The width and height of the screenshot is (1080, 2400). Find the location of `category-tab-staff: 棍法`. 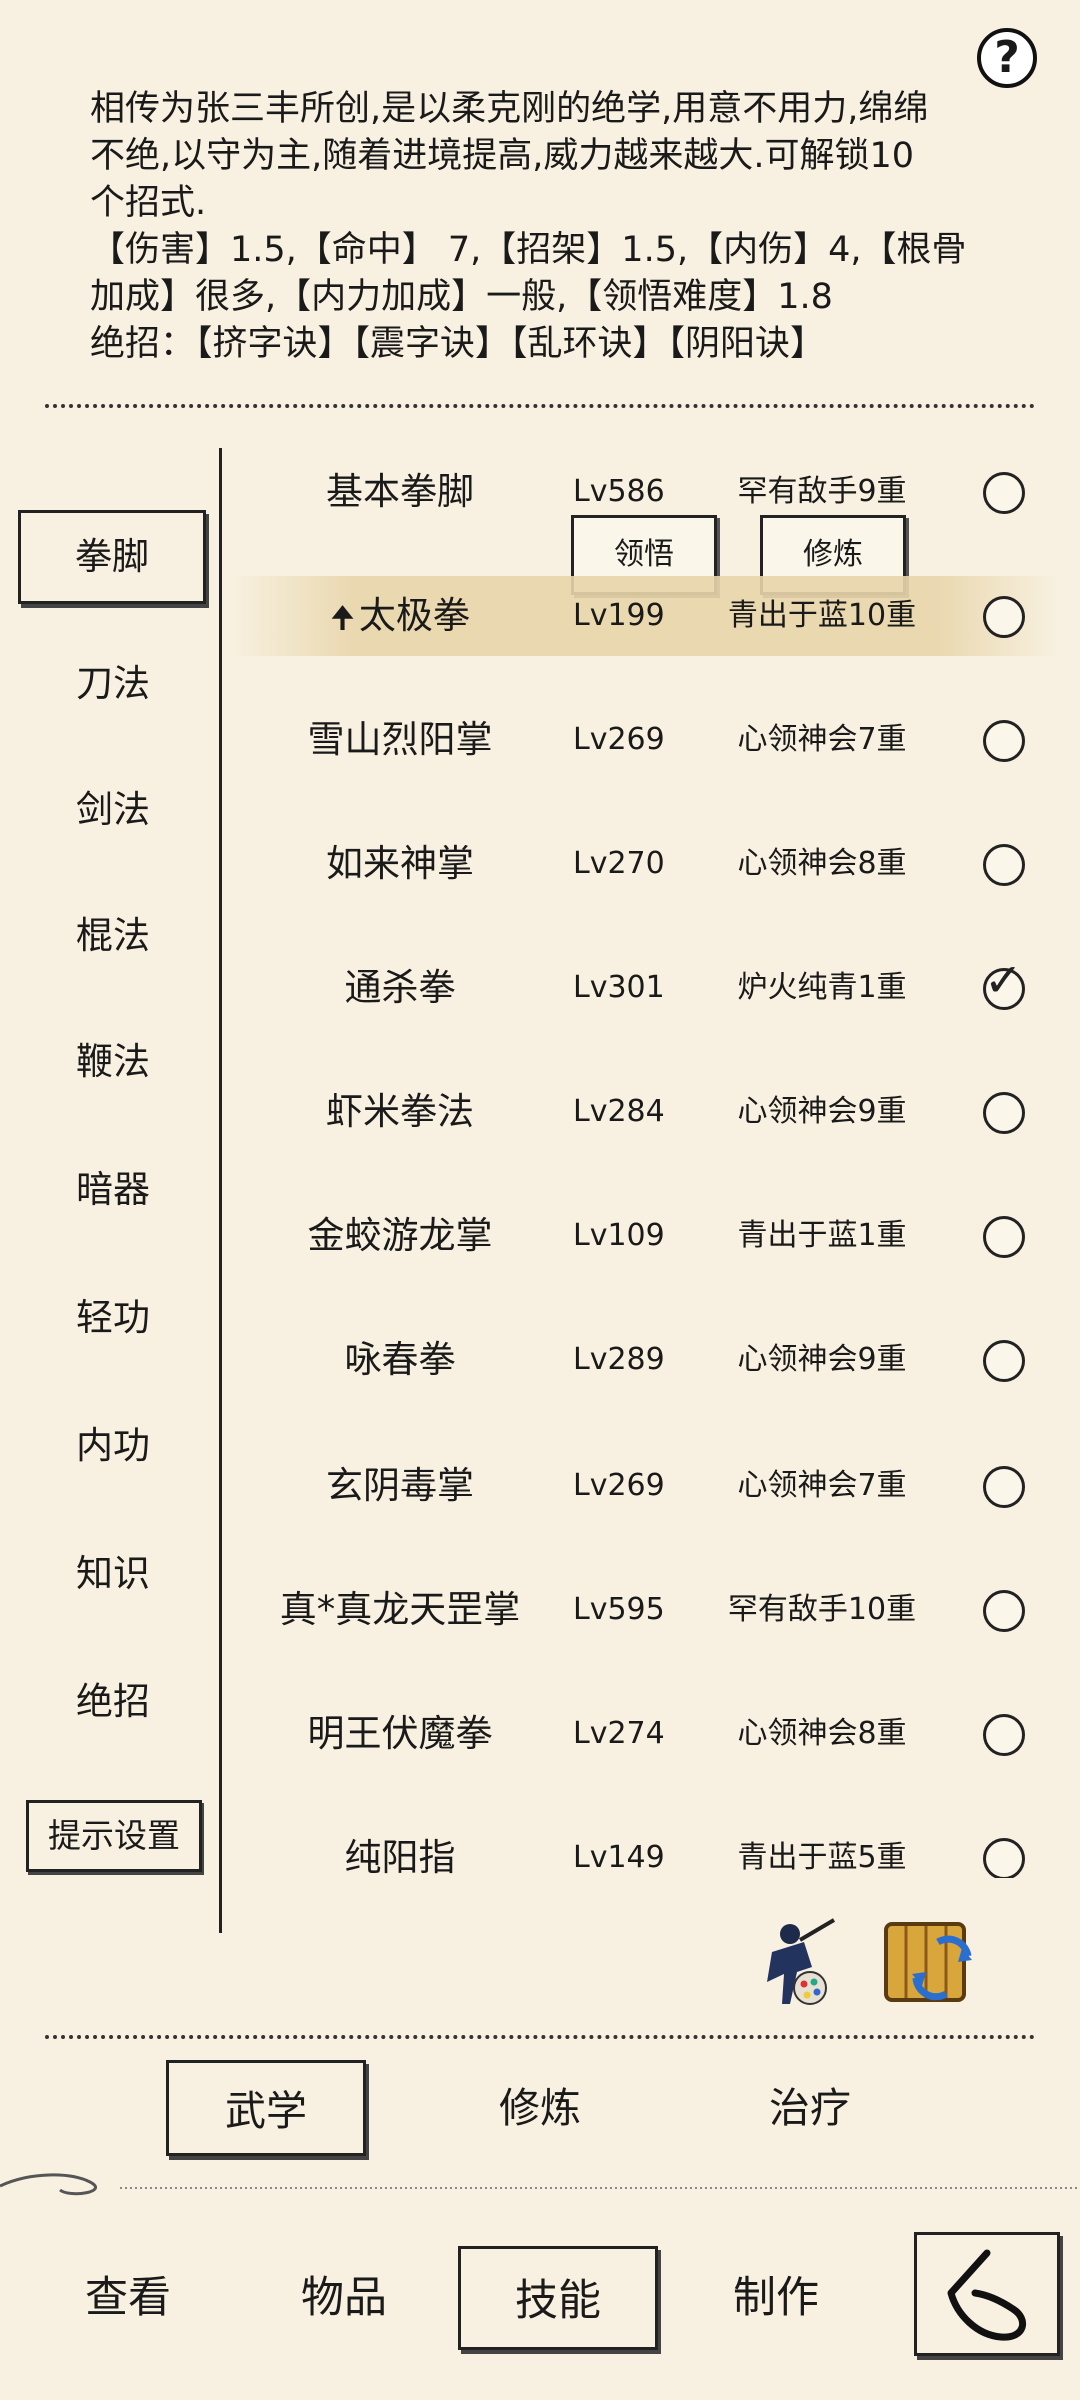

category-tab-staff: 棍法 is located at coordinates (113, 936).